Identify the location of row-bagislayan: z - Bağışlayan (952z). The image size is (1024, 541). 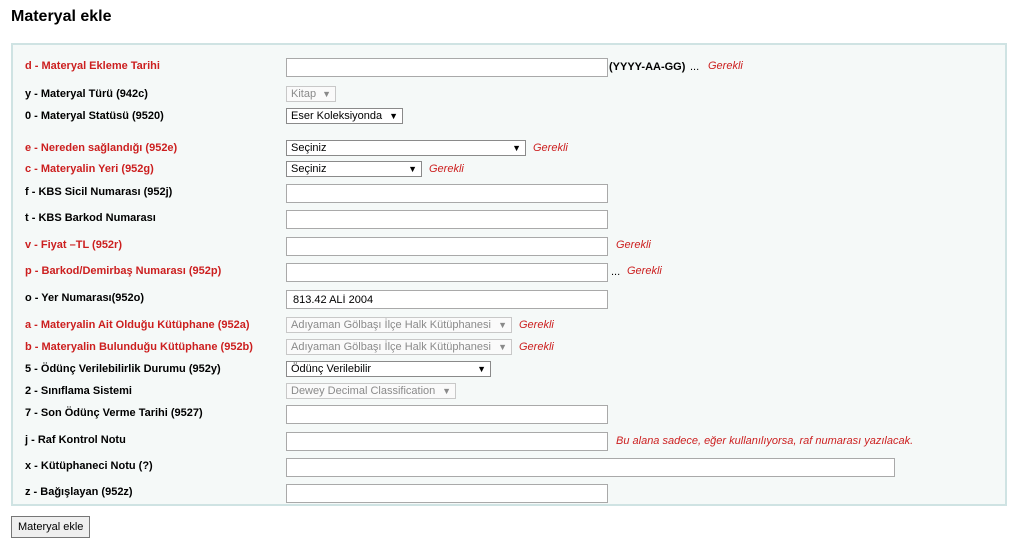
(509, 493).